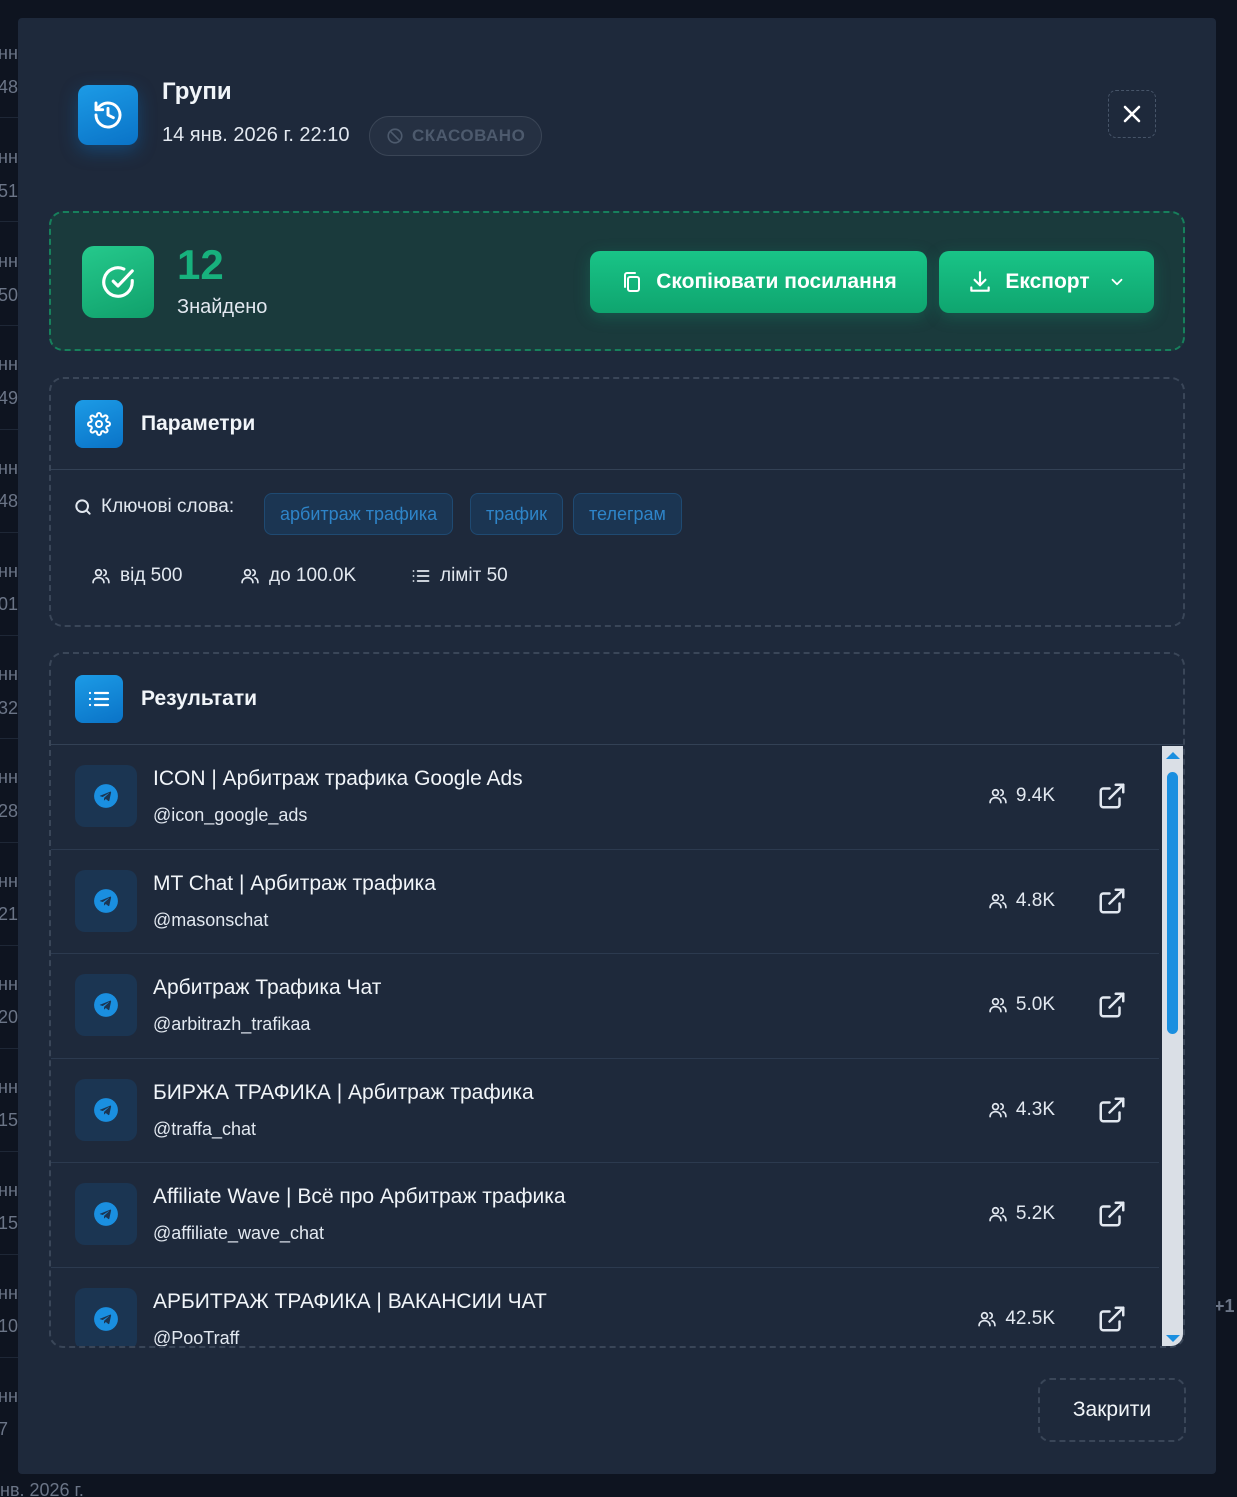 Image resolution: width=1237 pixels, height=1497 pixels. I want to click on member-count: 4.3K, so click(1021, 1110).